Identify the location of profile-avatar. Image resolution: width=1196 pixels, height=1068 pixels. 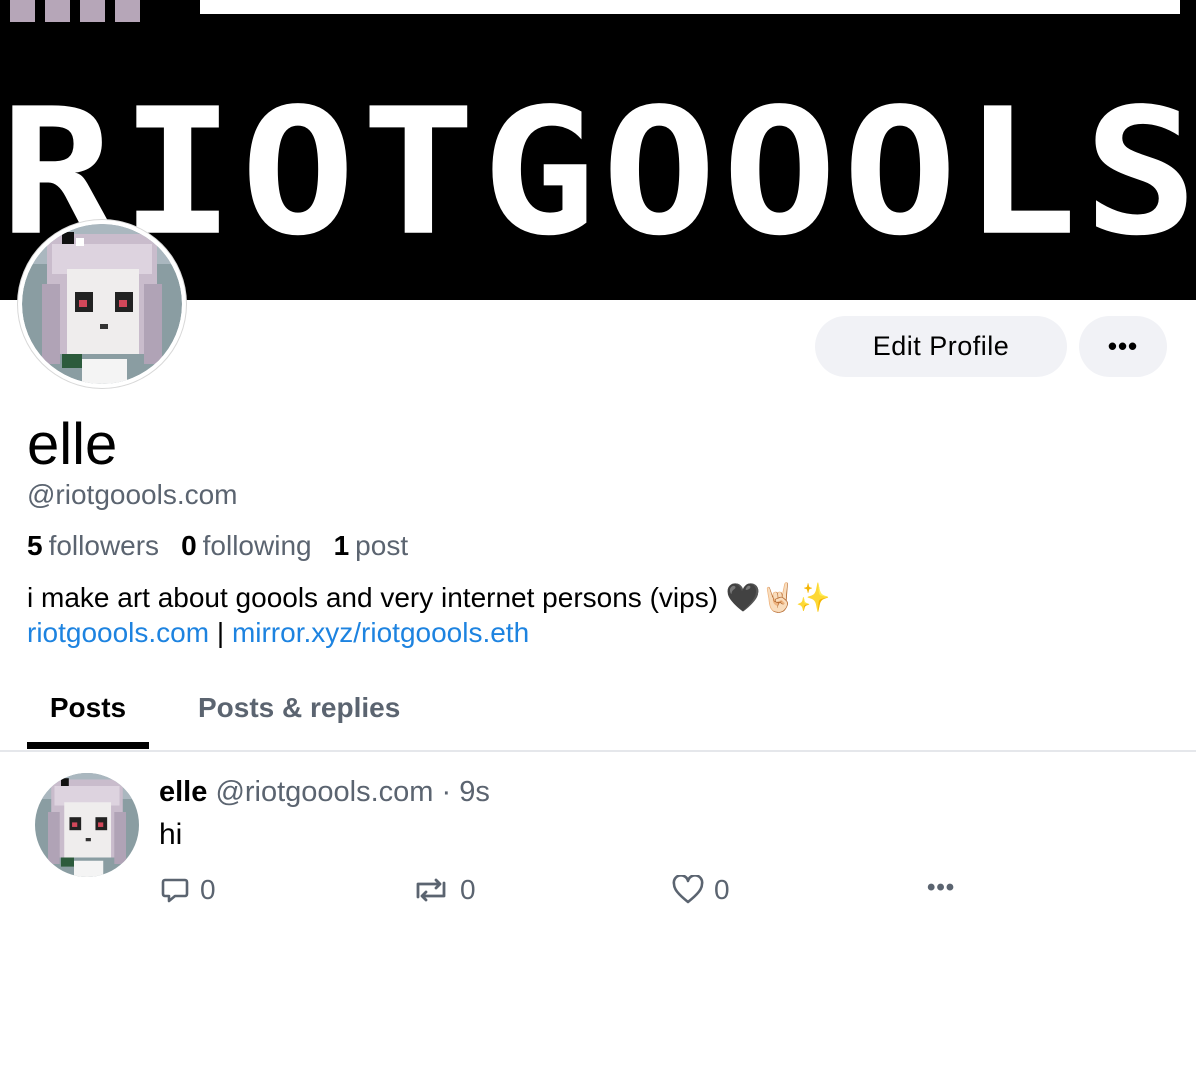
(102, 304).